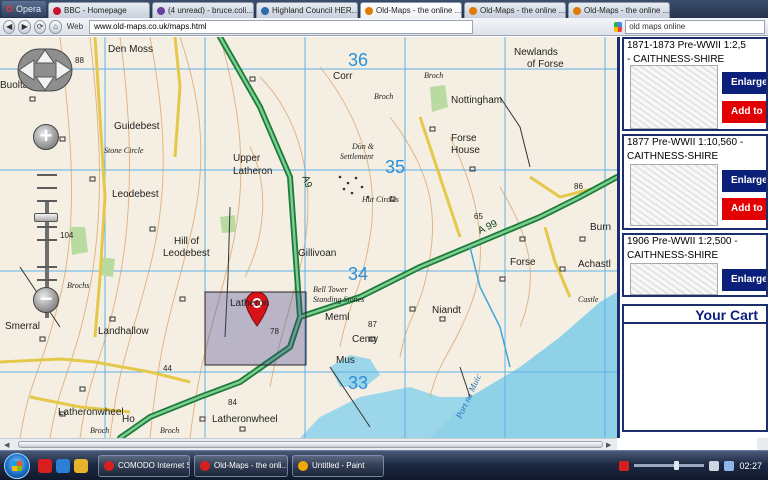 The image size is (768, 480). Describe the element at coordinates (490, 307) in the screenshot. I see `stream` at that location.